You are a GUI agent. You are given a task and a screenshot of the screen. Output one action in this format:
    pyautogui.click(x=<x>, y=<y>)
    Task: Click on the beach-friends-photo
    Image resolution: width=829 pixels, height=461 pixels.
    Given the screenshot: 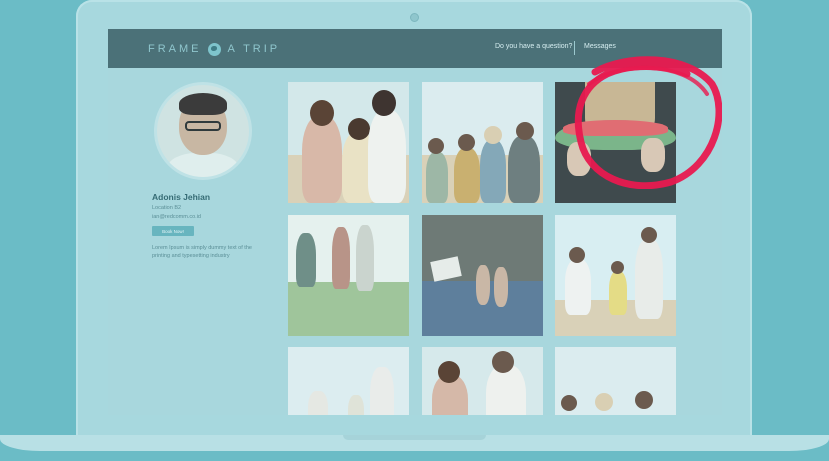 What is the action you would take?
    pyautogui.click(x=615, y=381)
    